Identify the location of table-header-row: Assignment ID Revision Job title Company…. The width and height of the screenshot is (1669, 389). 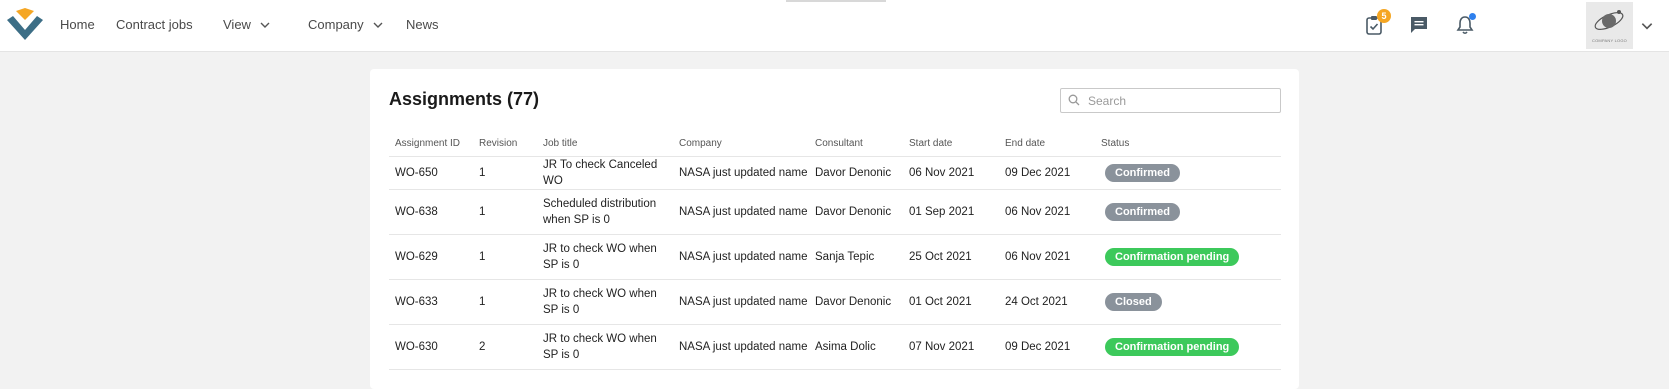
(835, 144).